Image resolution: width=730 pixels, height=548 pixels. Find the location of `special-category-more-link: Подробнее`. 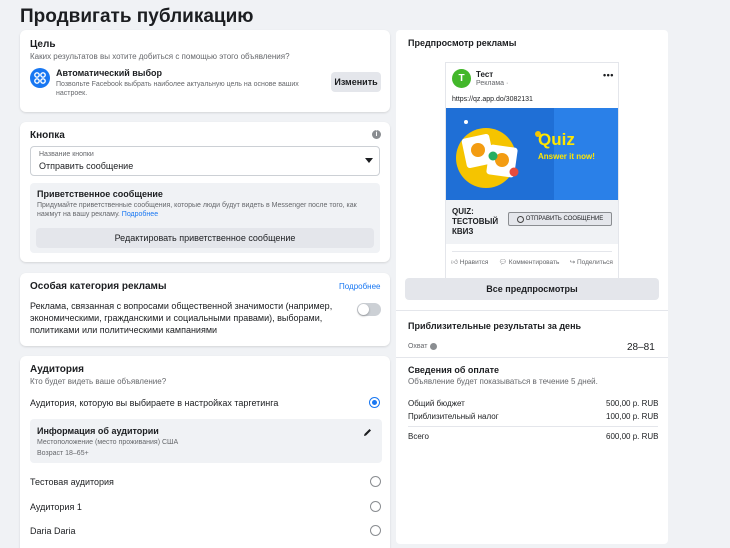

special-category-more-link: Подробнее is located at coordinates (360, 286).